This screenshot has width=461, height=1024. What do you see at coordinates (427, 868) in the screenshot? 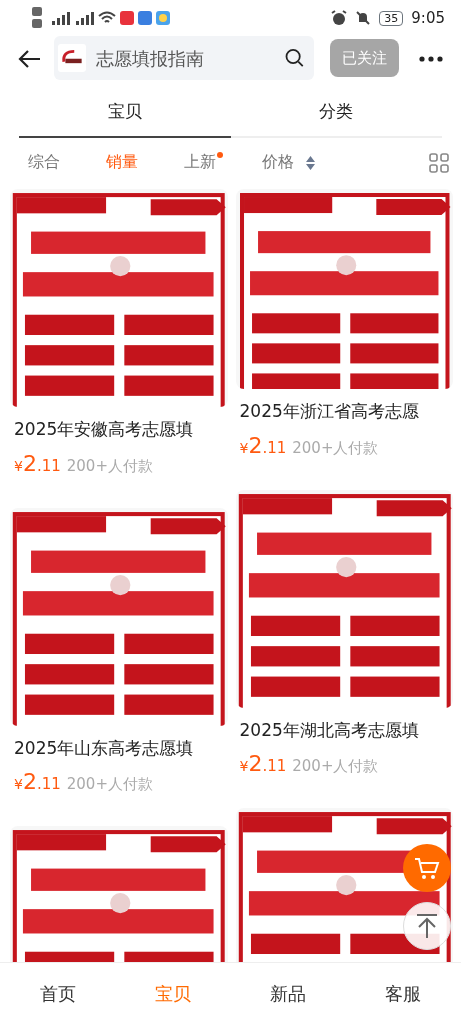
I see `cart-icon` at bounding box center [427, 868].